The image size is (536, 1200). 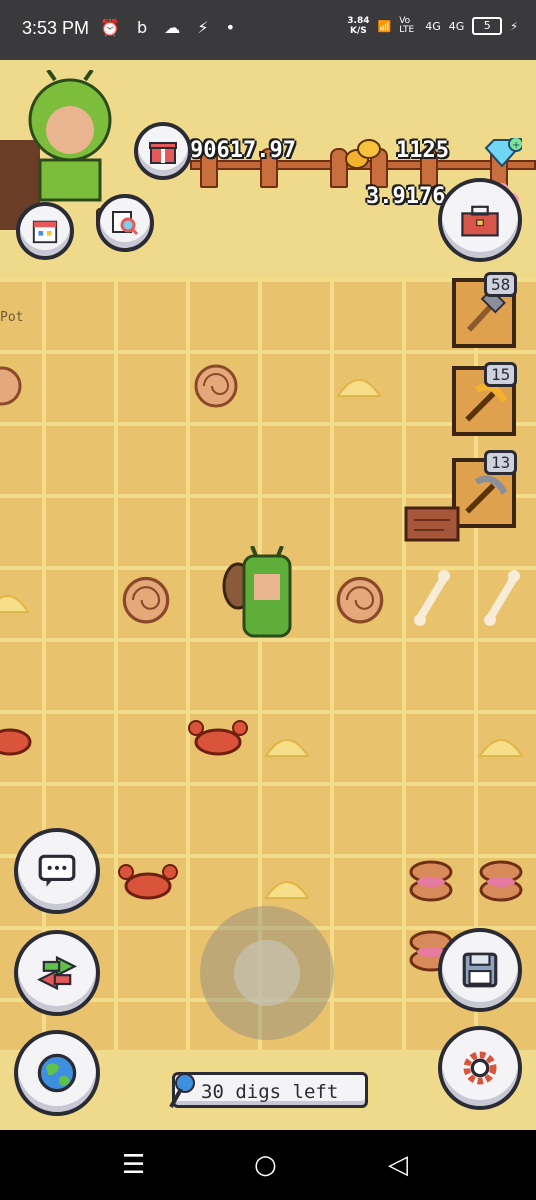 I want to click on gold-coins-icon, so click(x=363, y=154).